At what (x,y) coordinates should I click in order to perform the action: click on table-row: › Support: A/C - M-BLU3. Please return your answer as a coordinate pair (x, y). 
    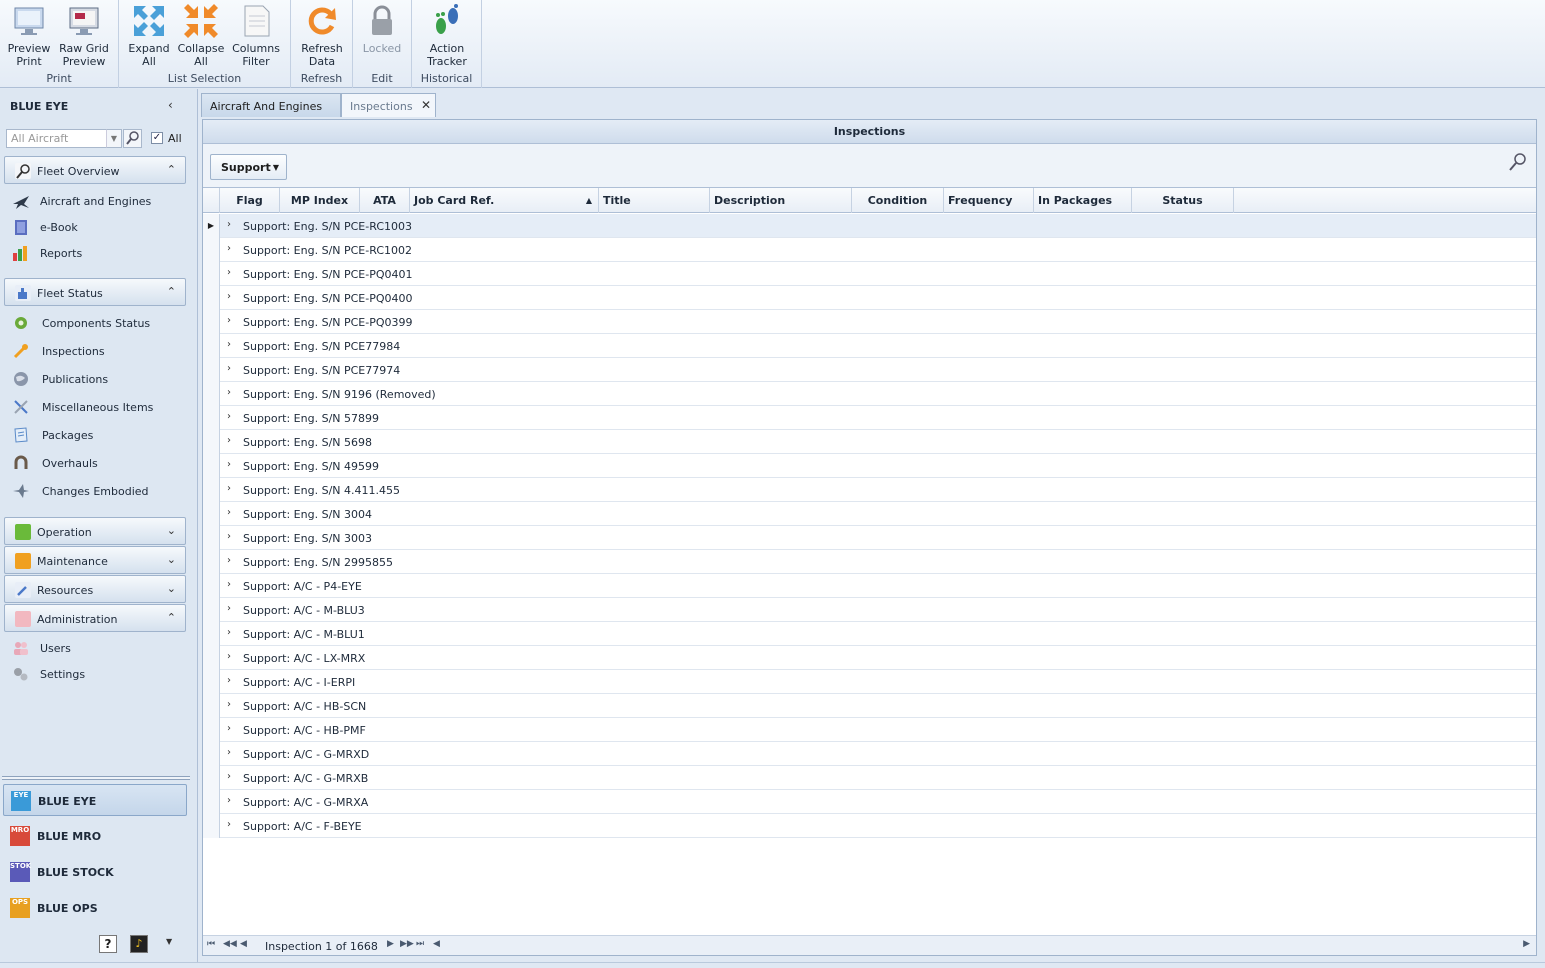
    Looking at the image, I should click on (869, 610).